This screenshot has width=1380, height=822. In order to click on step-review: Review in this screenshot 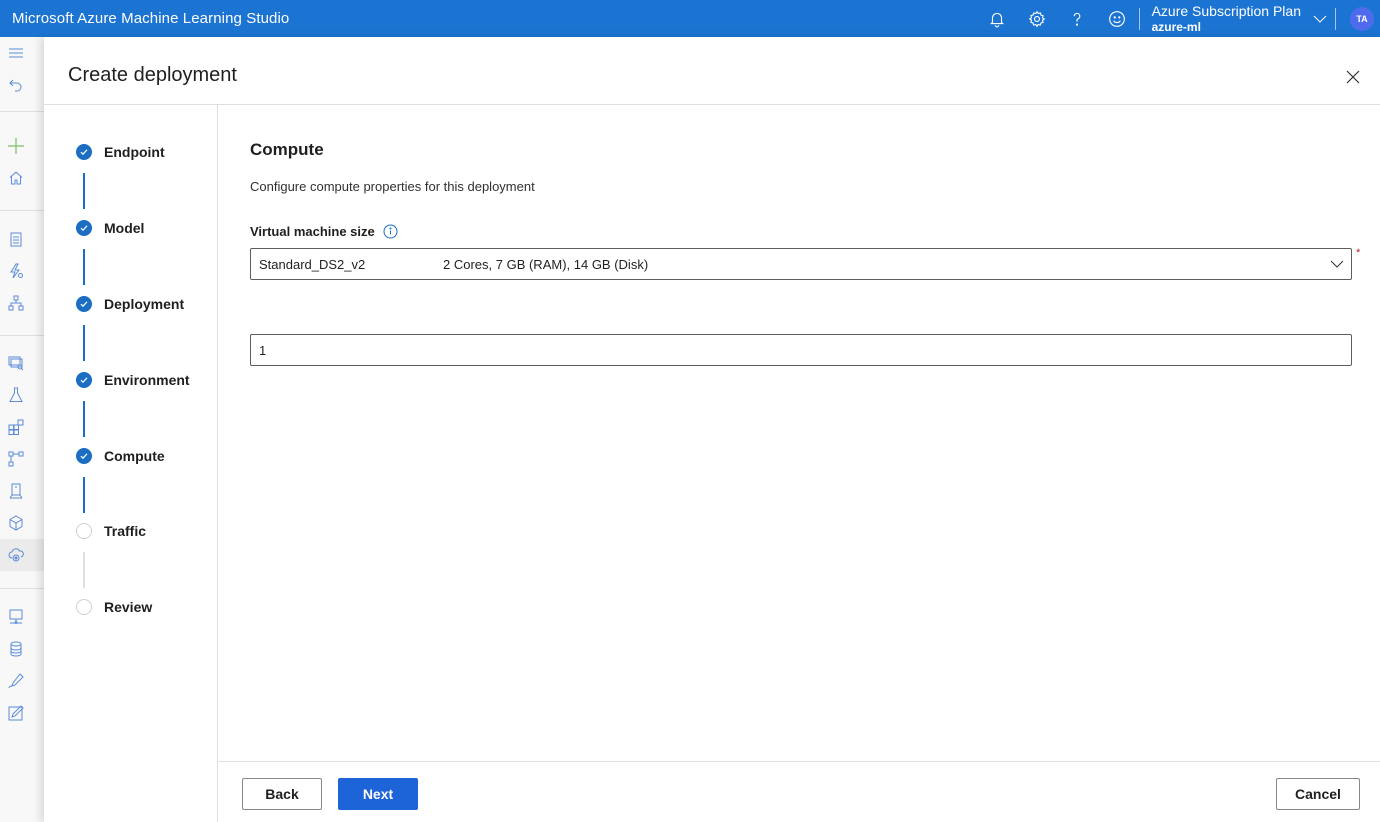, I will do `click(114, 607)`.